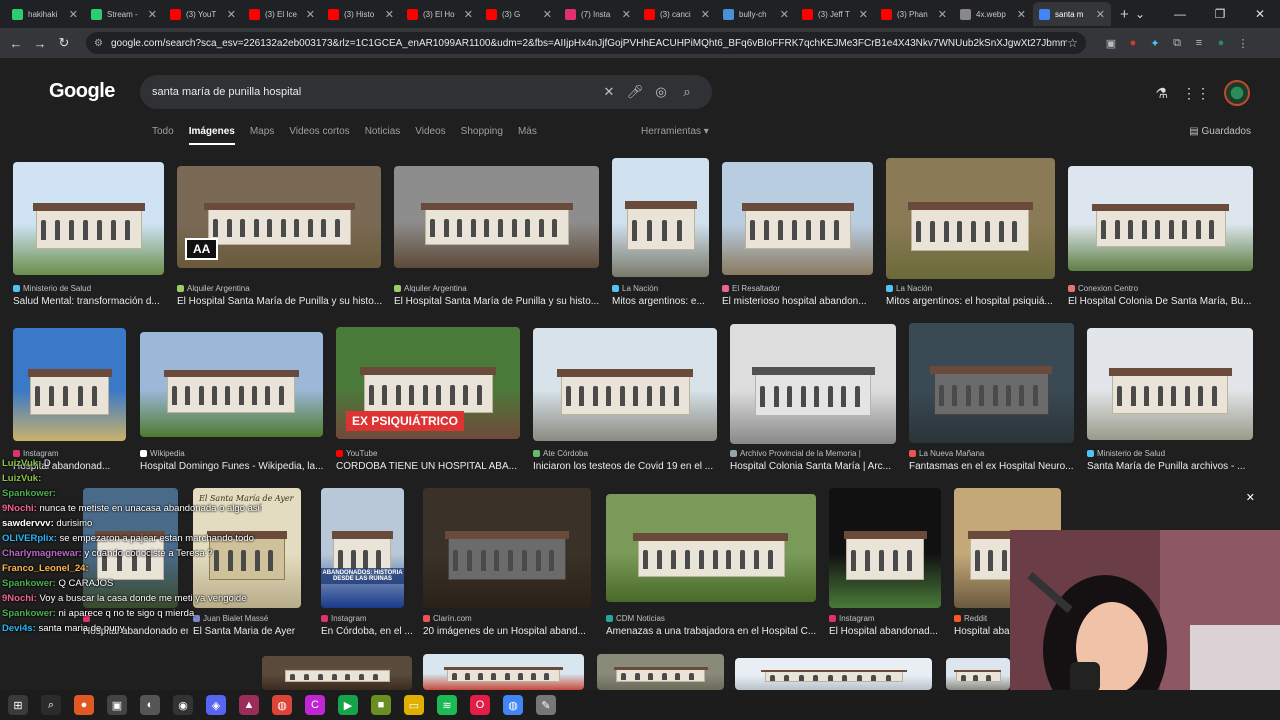 The width and height of the screenshot is (1280, 720). Describe the element at coordinates (374, 92) in the screenshot. I see `search-input: santa maría de punilla hospital` at that location.